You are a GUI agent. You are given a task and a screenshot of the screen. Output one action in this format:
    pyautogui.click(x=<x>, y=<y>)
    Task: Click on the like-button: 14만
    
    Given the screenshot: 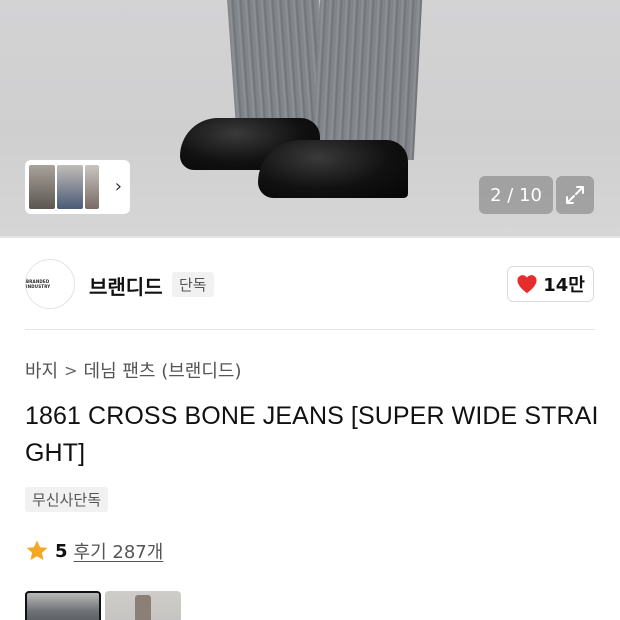 What is the action you would take?
    pyautogui.click(x=550, y=284)
    